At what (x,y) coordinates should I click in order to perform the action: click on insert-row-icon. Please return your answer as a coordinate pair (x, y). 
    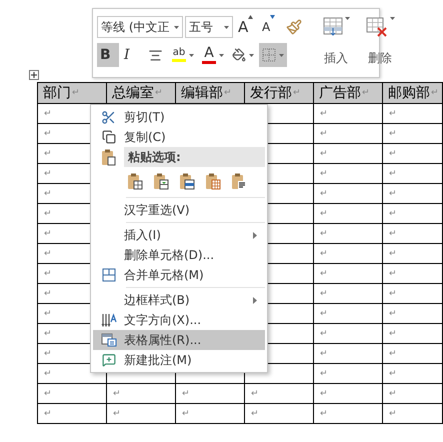
    Looking at the image, I should click on (332, 27).